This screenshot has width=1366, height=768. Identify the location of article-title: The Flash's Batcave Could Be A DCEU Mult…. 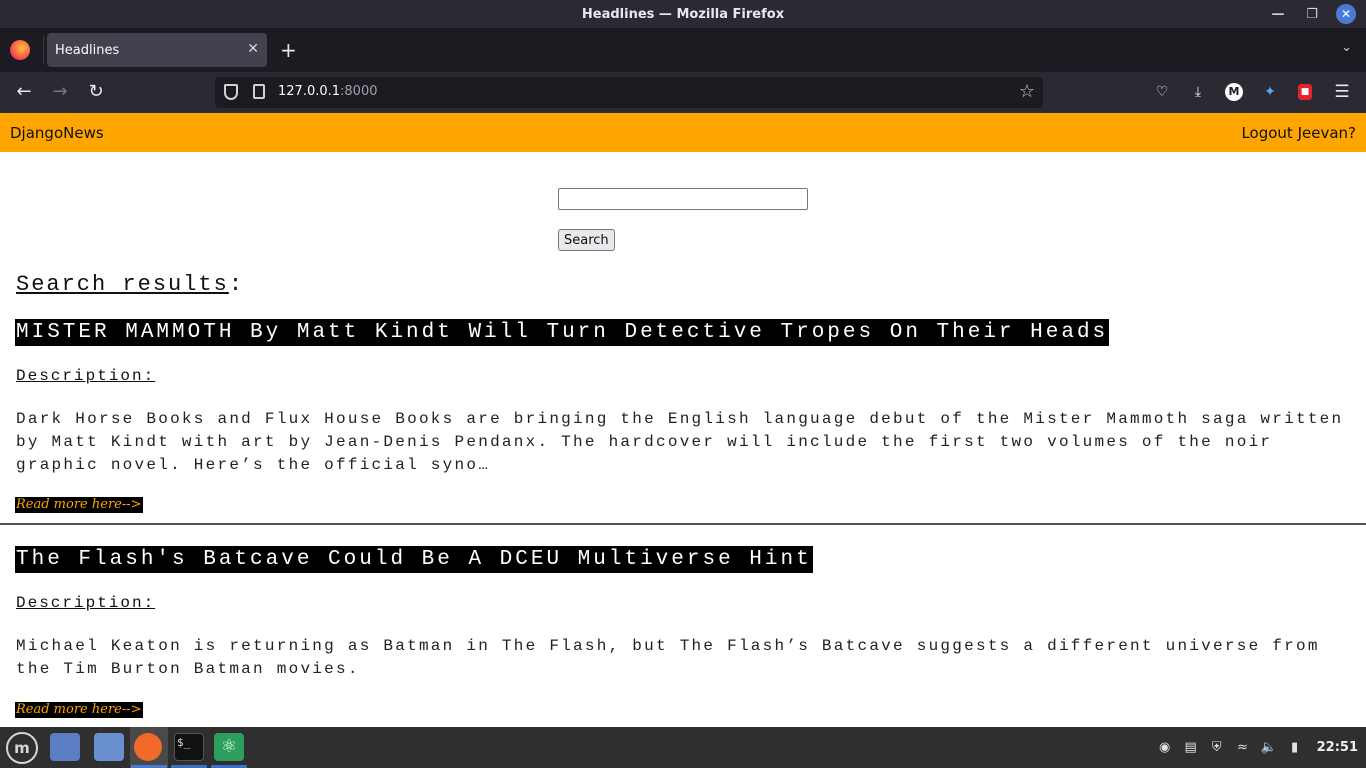
(414, 559).